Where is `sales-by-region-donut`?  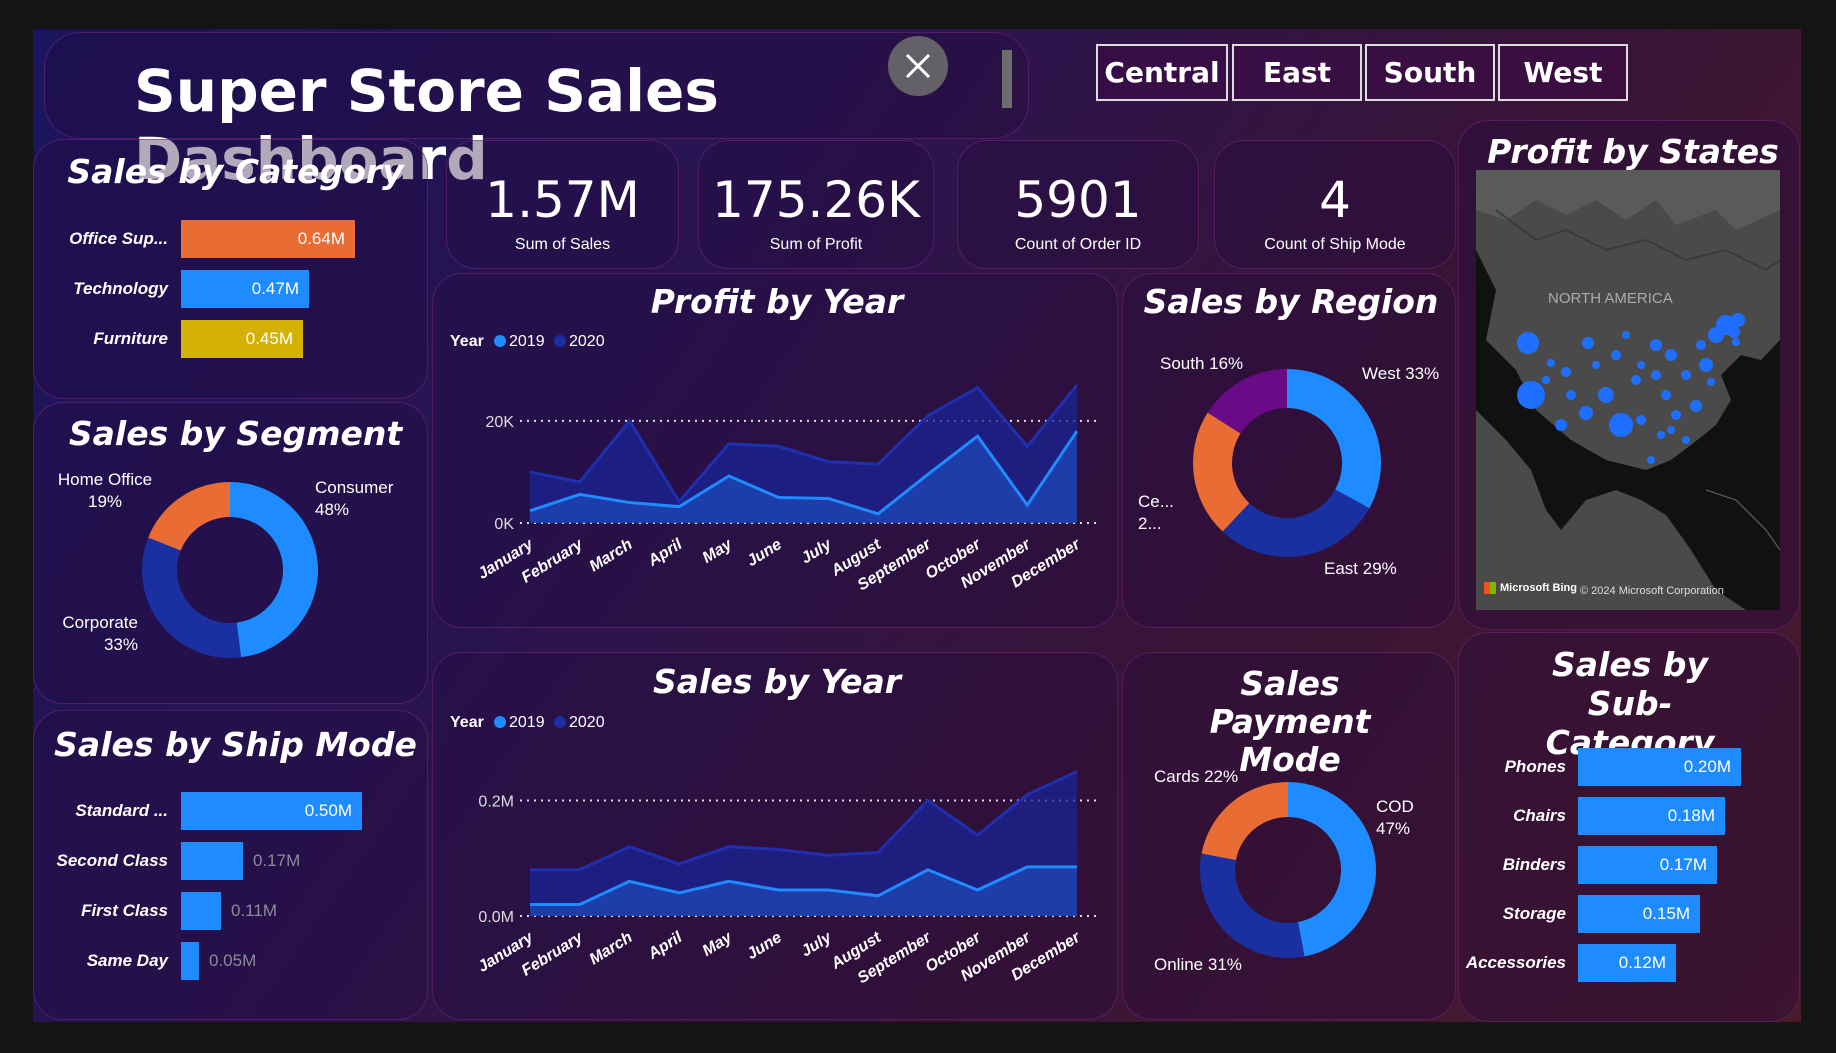 sales-by-region-donut is located at coordinates (1287, 463).